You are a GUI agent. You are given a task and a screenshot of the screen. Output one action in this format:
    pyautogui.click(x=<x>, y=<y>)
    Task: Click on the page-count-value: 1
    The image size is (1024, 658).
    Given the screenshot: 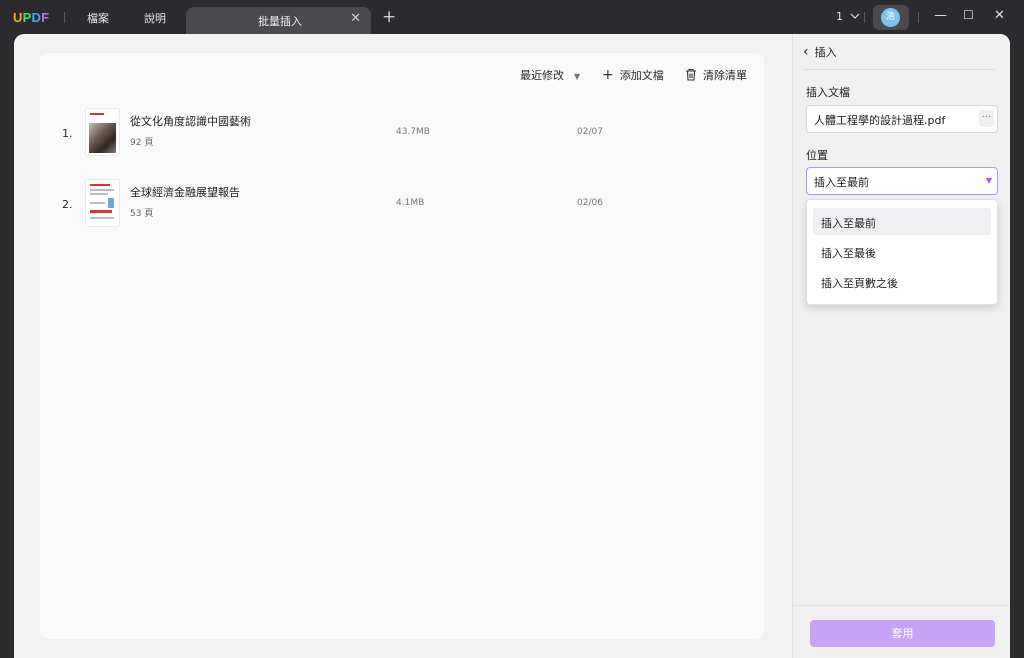 What is the action you would take?
    pyautogui.click(x=839, y=16)
    